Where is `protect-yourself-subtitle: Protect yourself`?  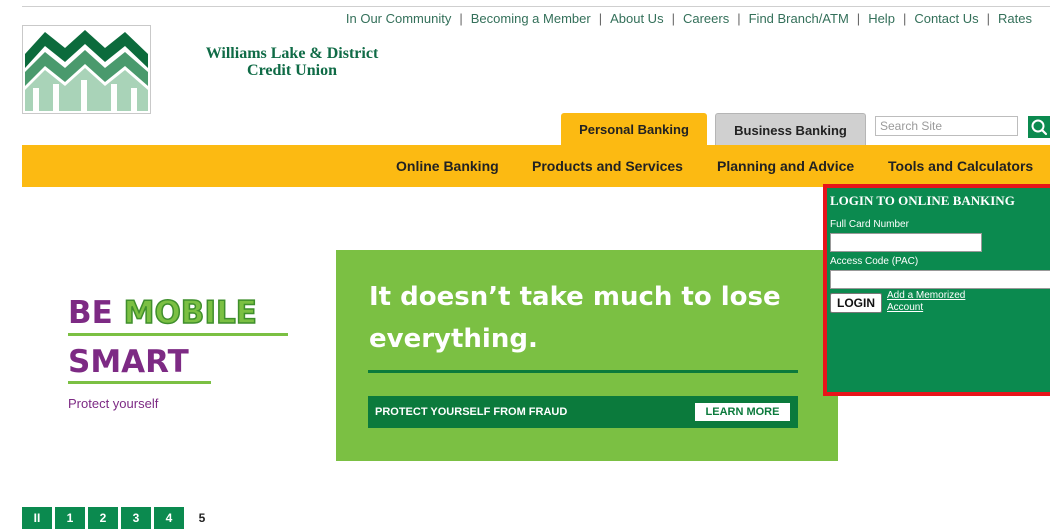 protect-yourself-subtitle: Protect yourself is located at coordinates (113, 403).